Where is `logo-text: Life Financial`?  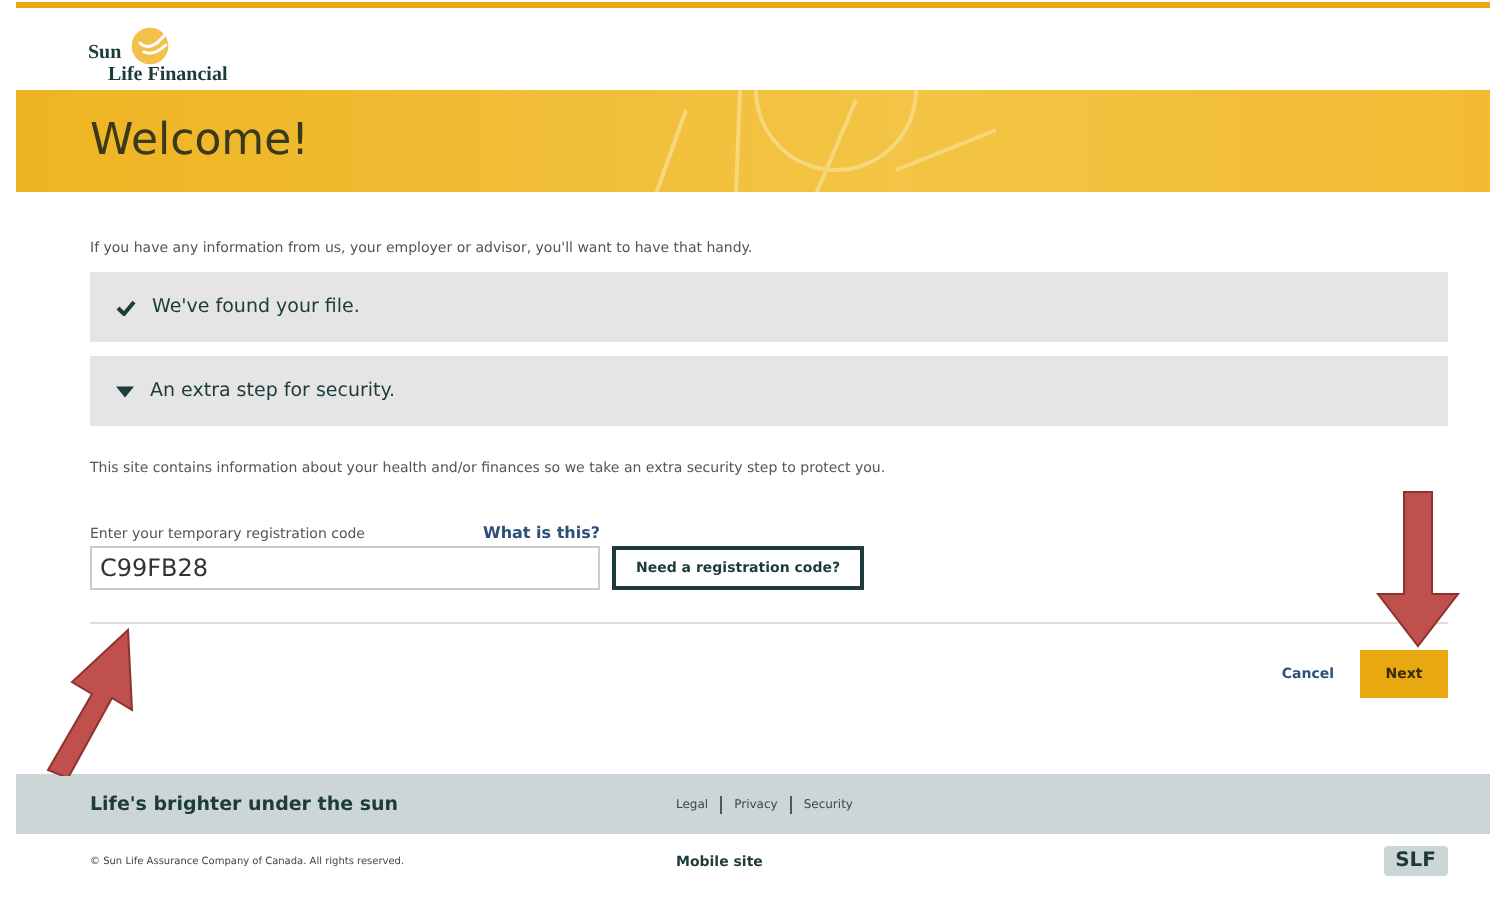
logo-text: Life Financial is located at coordinates (167, 75).